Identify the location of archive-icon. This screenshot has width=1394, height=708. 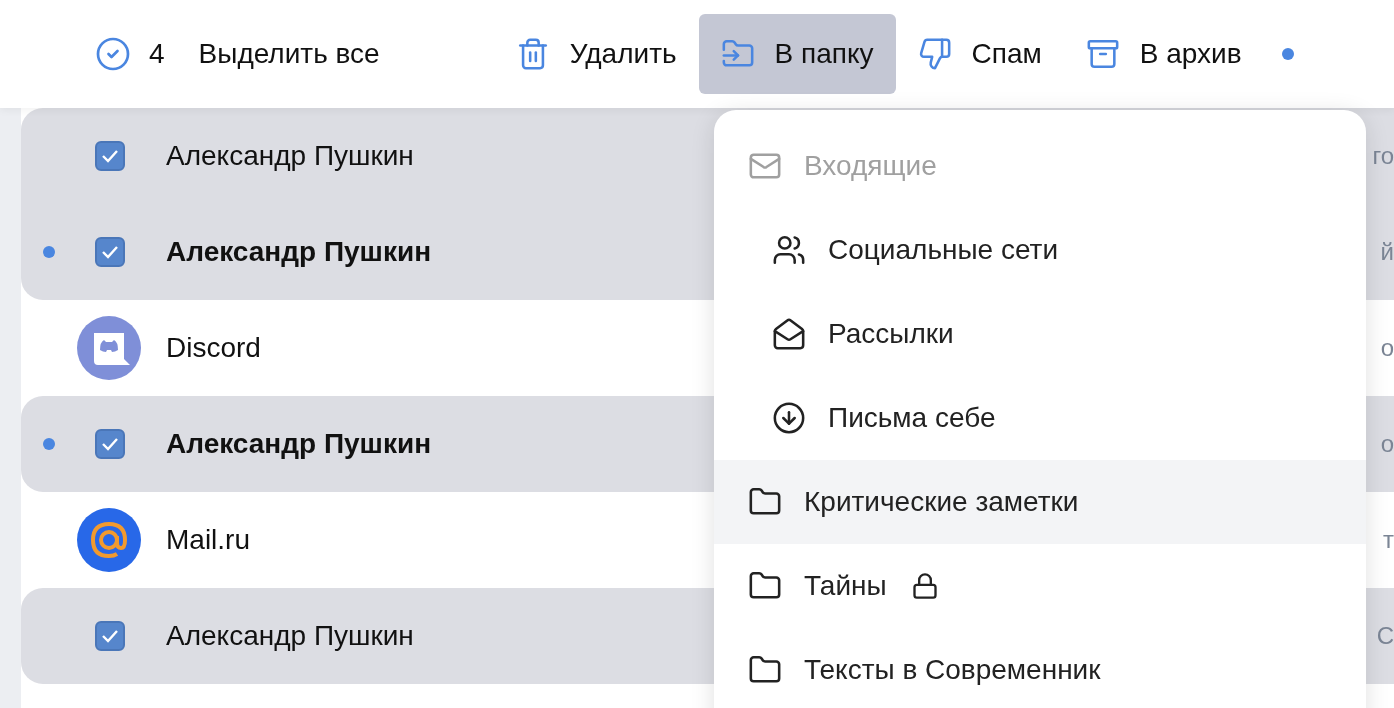
(1102, 54).